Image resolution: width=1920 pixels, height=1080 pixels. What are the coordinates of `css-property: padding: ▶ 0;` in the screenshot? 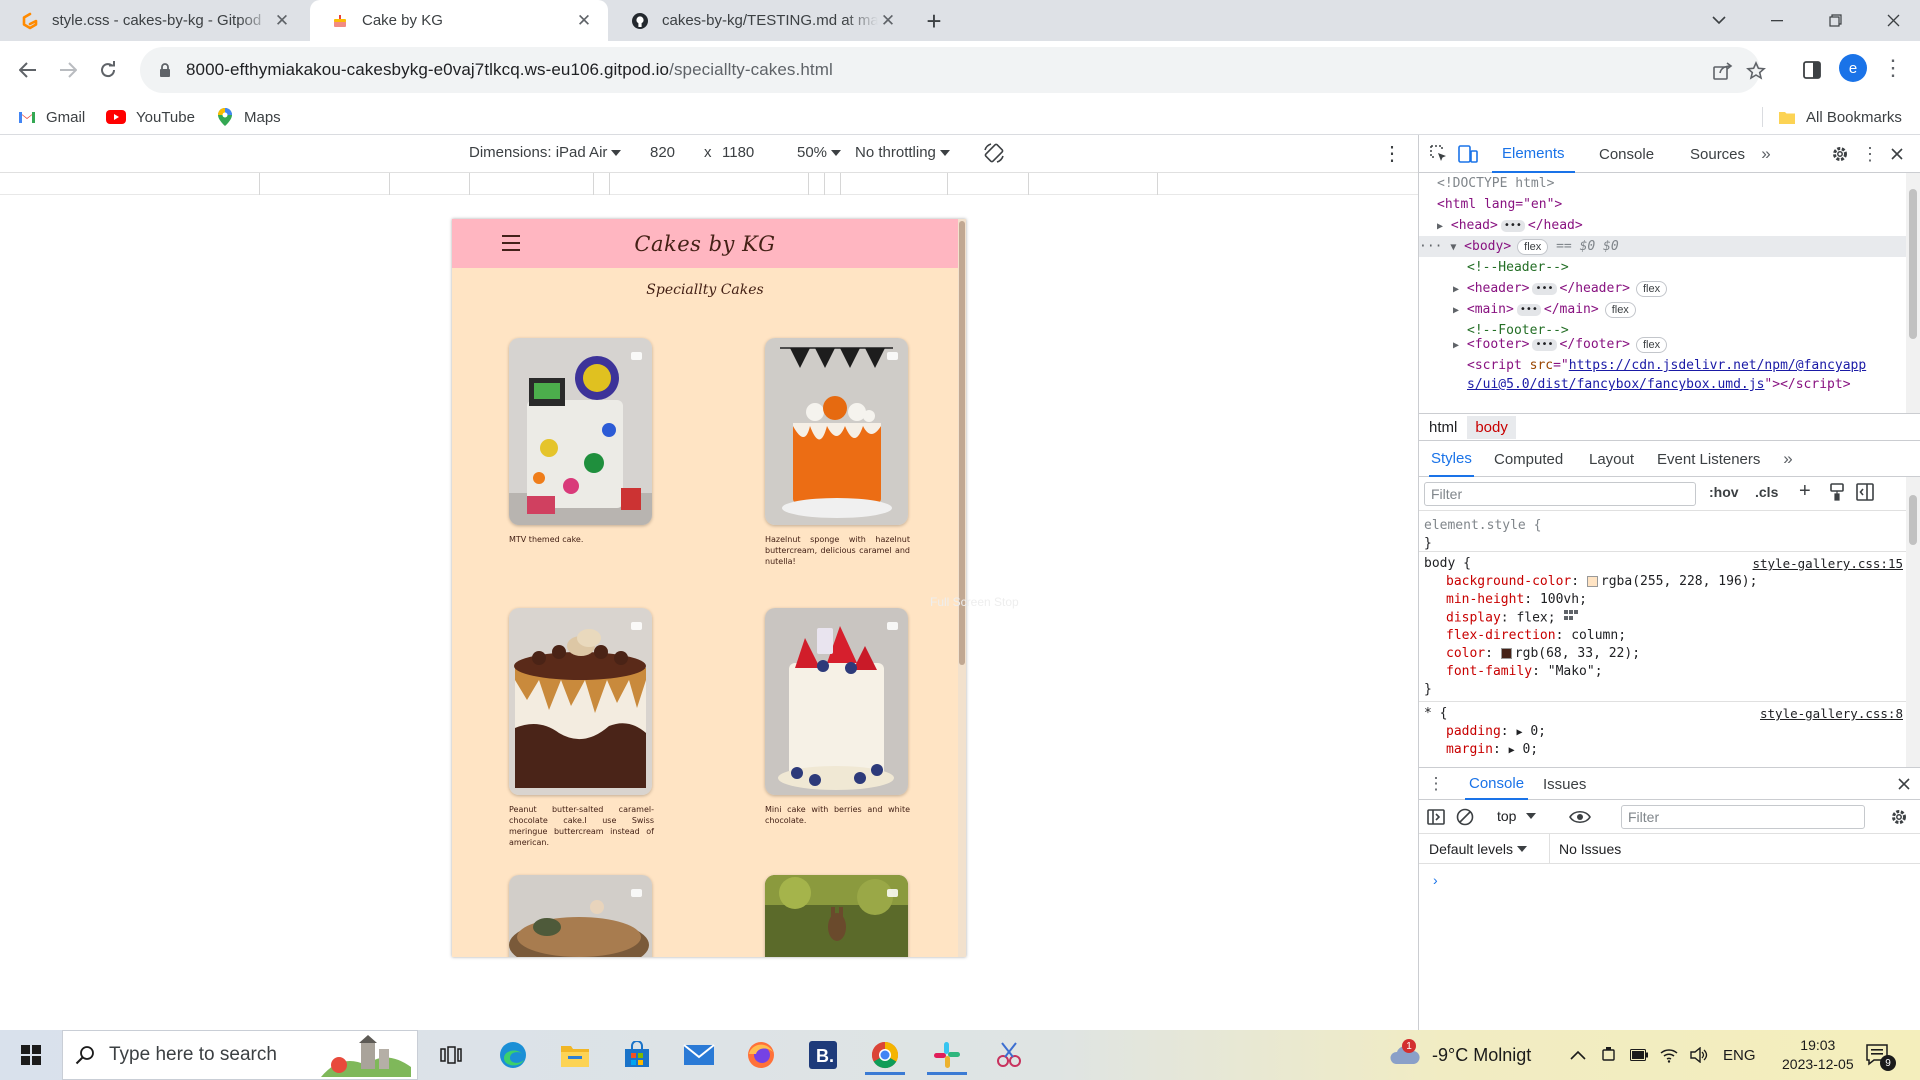 It's located at (1496, 732).